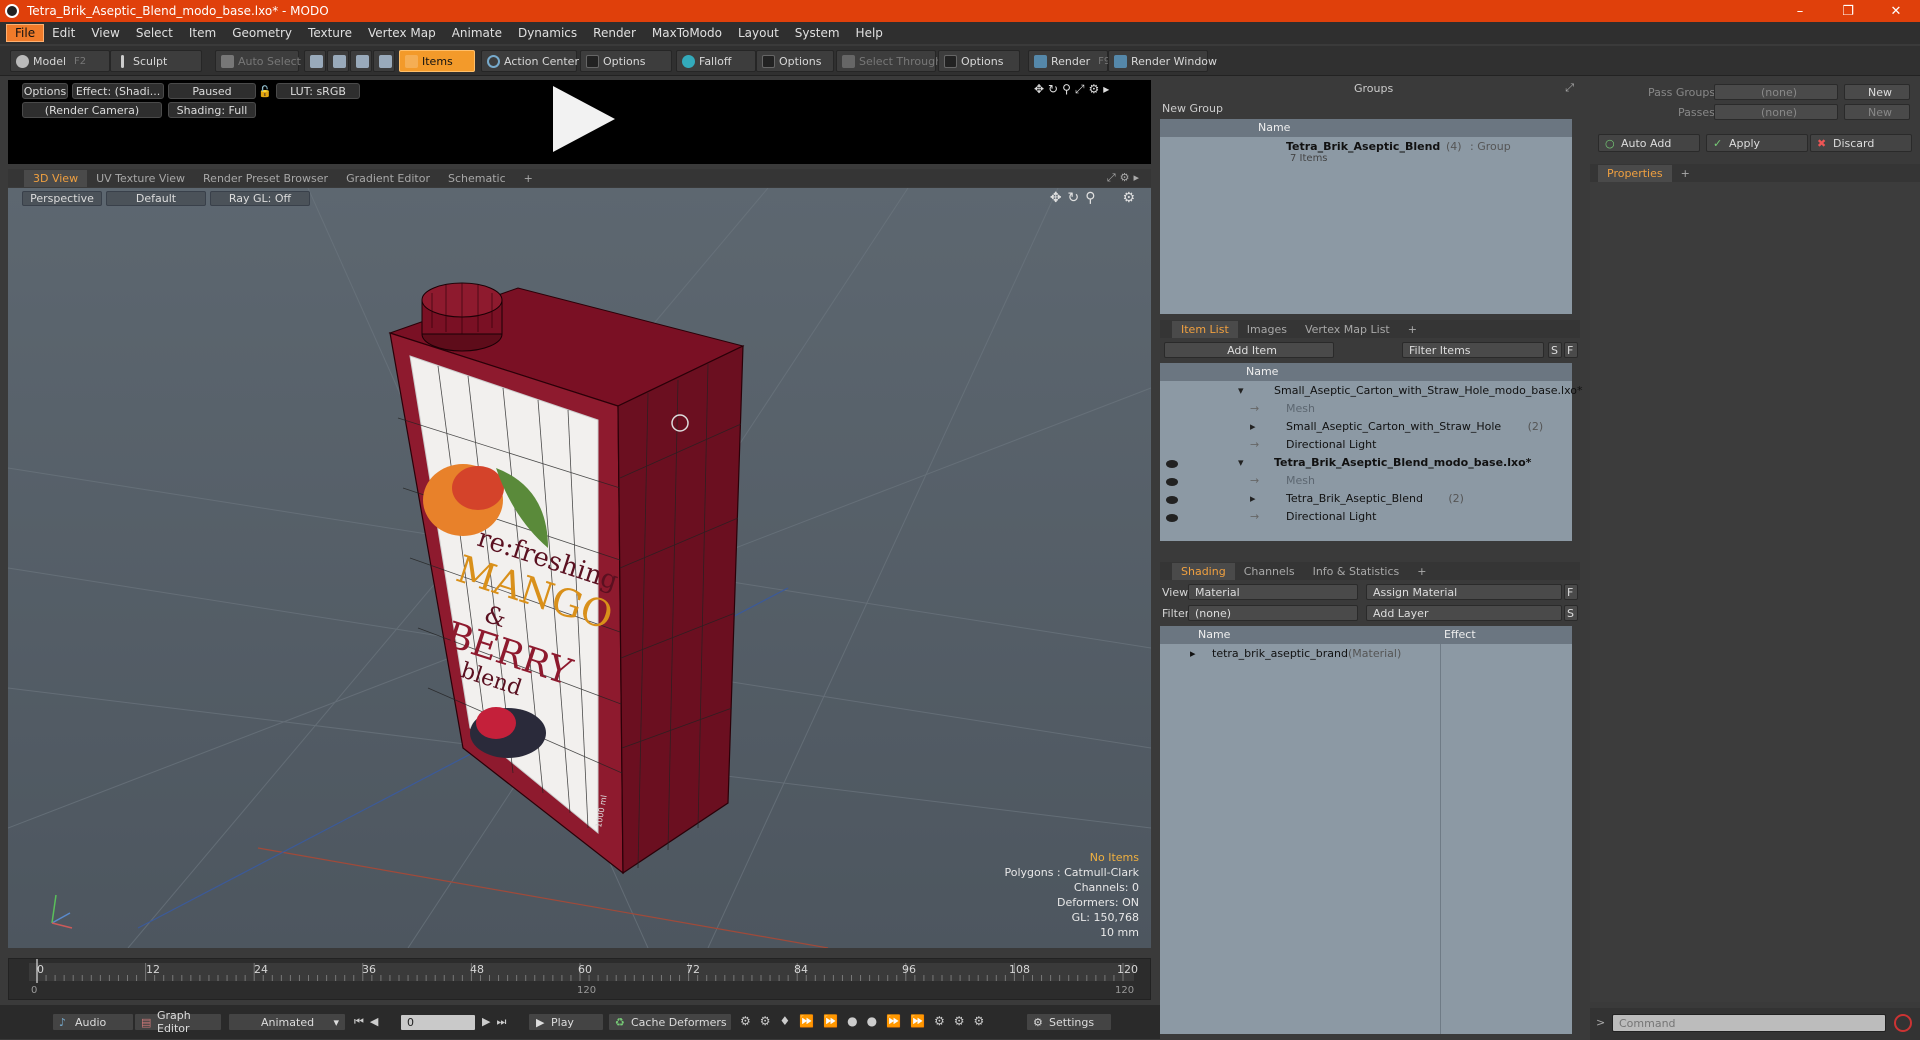 The width and height of the screenshot is (1920, 1040). Describe the element at coordinates (716, 61) in the screenshot. I see `falloff-button: Falloff` at that location.